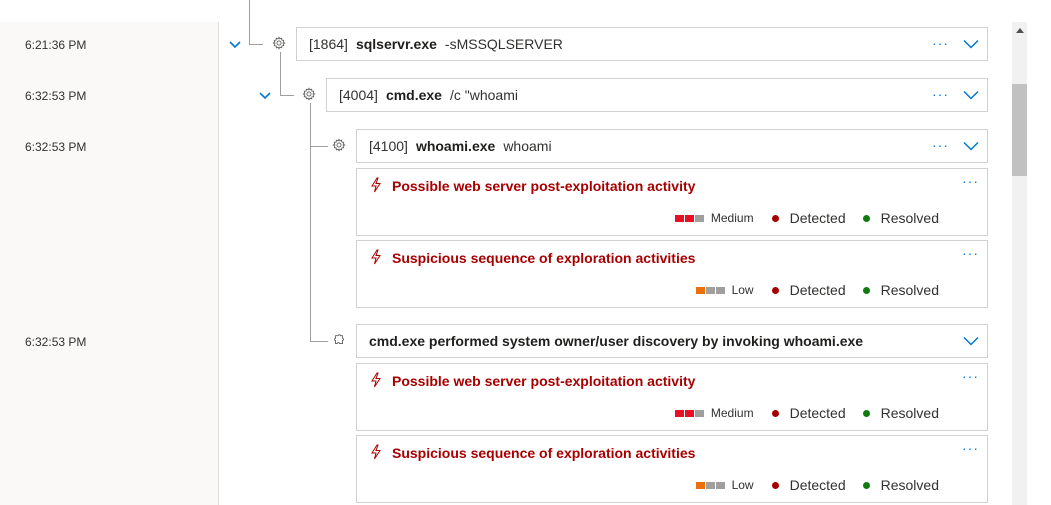 The width and height of the screenshot is (1051, 505). What do you see at coordinates (506, 11) in the screenshot?
I see `top-strip` at bounding box center [506, 11].